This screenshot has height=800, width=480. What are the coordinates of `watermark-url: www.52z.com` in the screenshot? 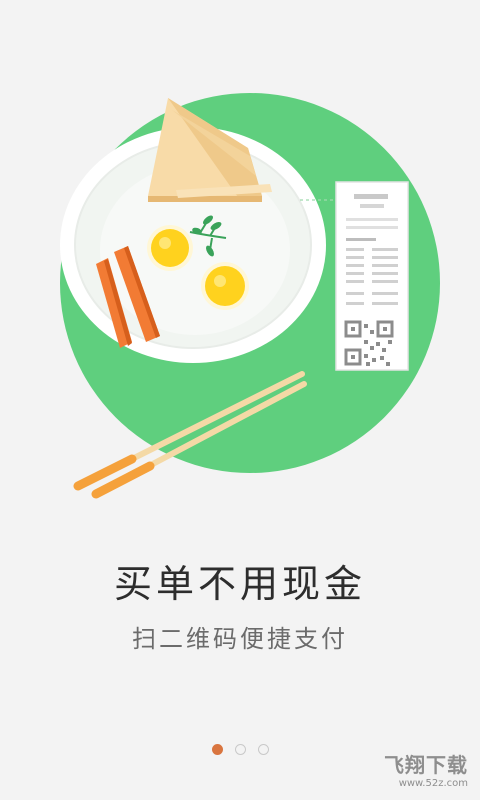 It's located at (433, 783).